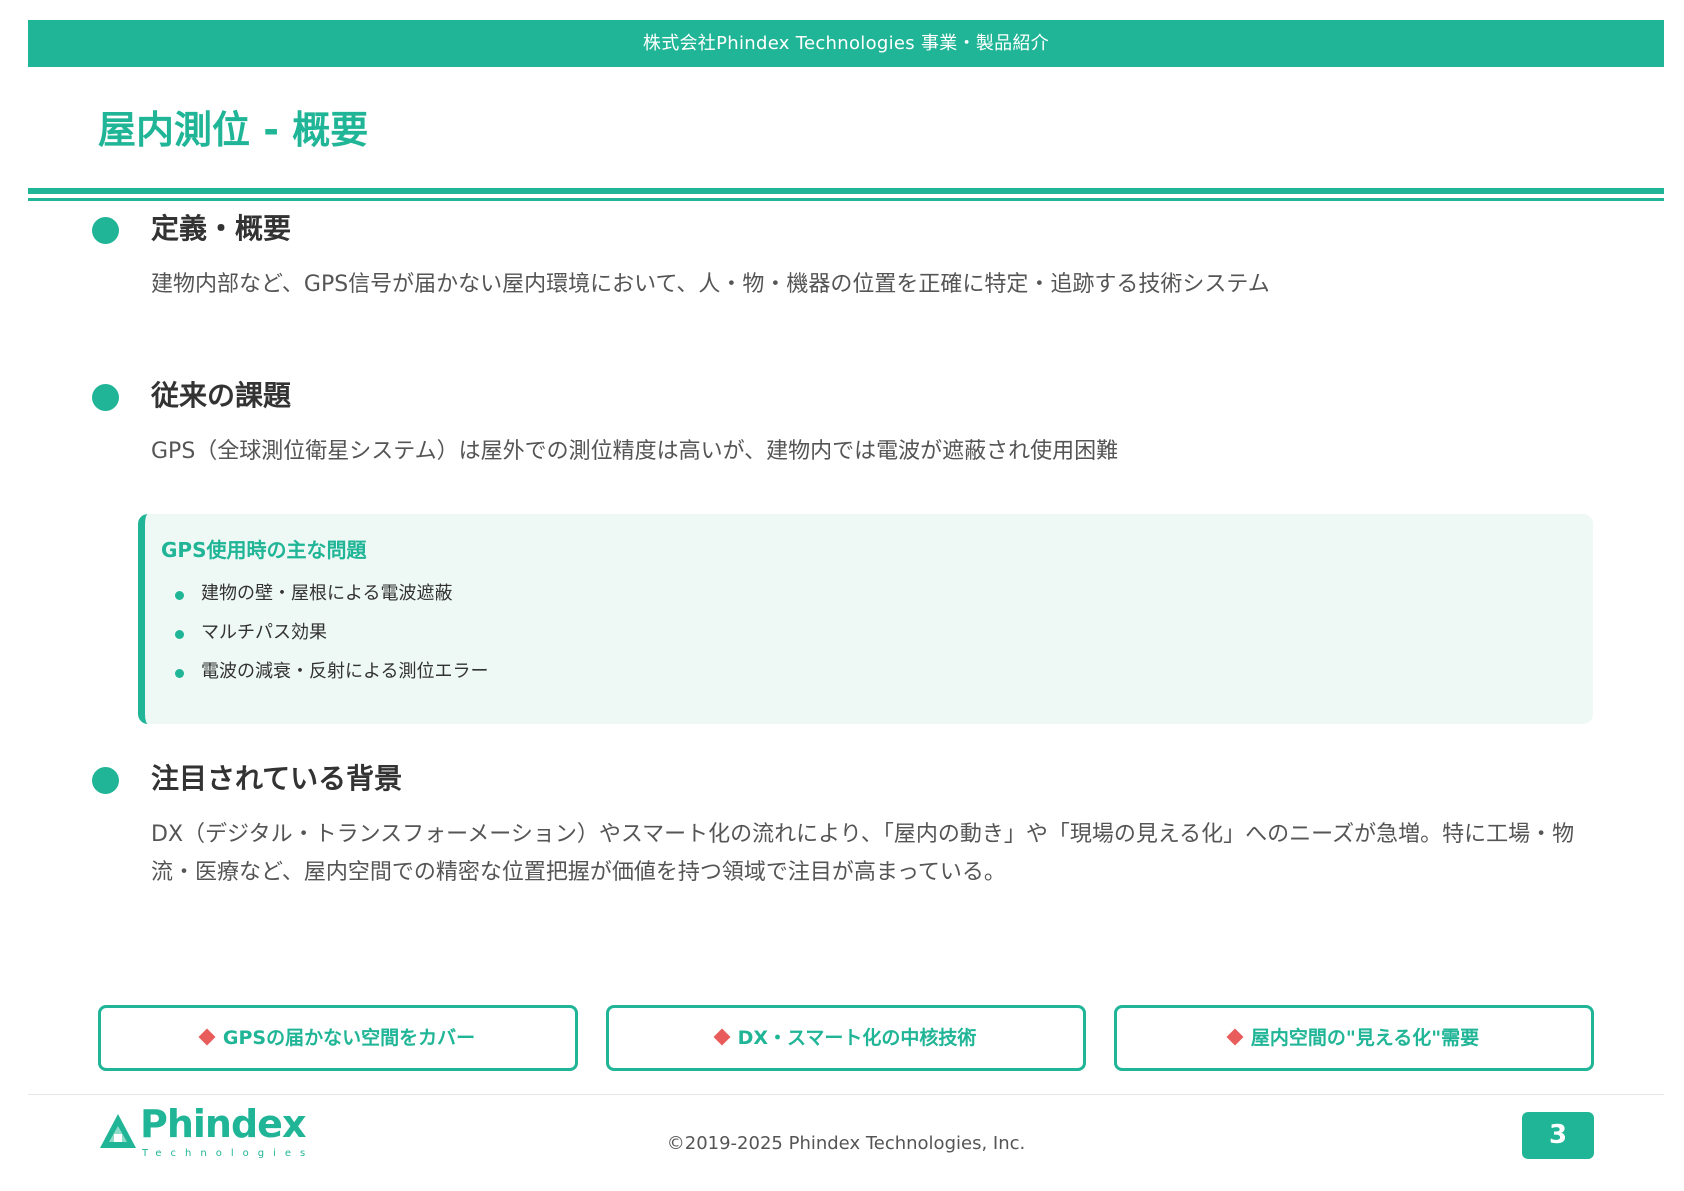 The image size is (1684, 1191). I want to click on gps-problems-list: 建物の壁・屋根による電波遮蔽 マルチパス効果 電波の減衰・反射による測位エラー, so click(331, 640).